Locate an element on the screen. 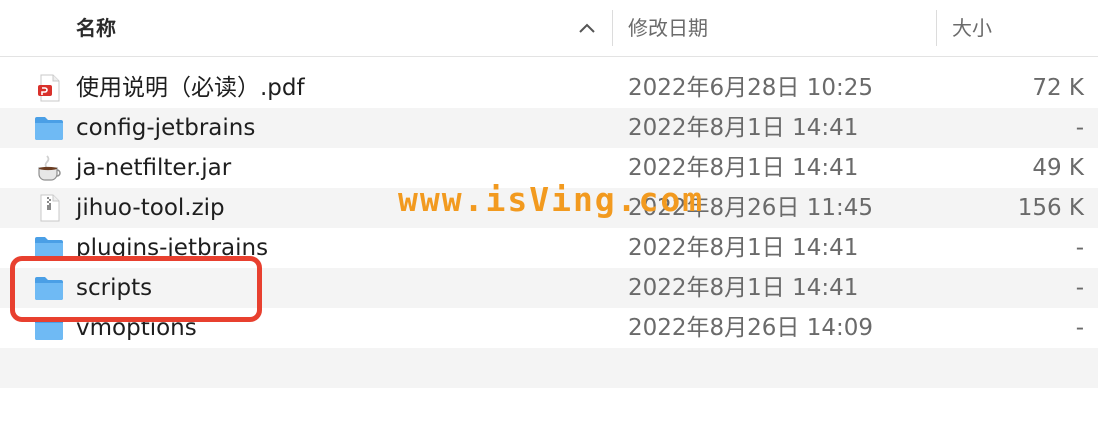  file-name: ja-netfilter.jar is located at coordinates (154, 168).